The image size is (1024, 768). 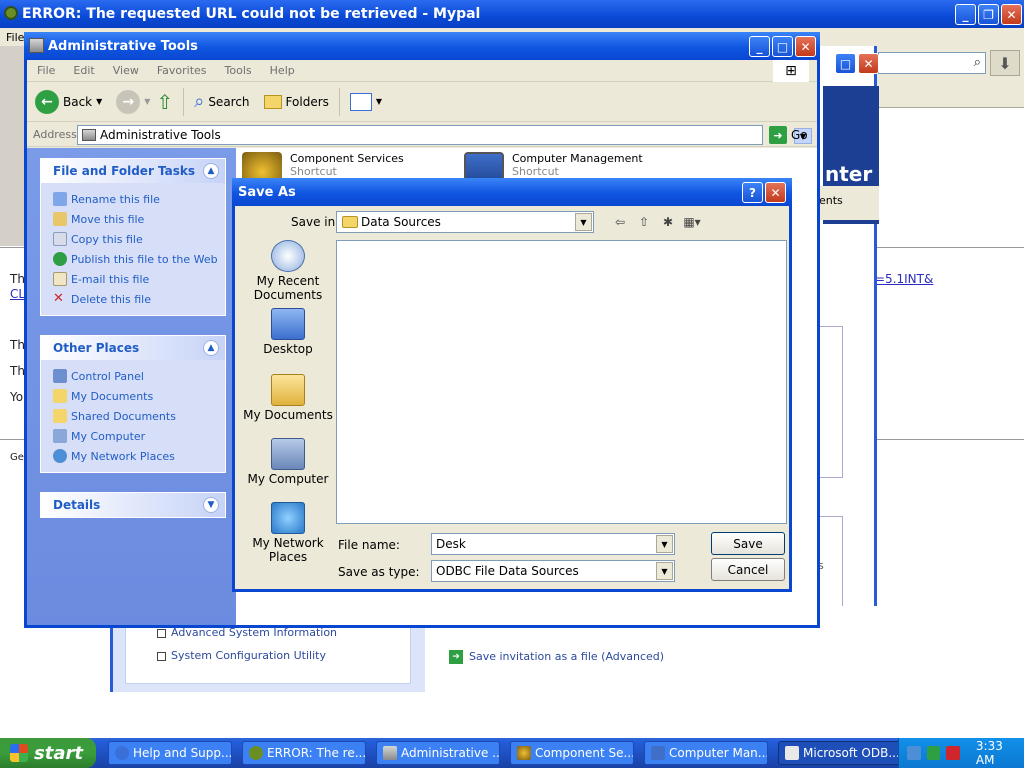 What do you see at coordinates (553, 544) in the screenshot?
I see `file-name-input: Desk ▼` at bounding box center [553, 544].